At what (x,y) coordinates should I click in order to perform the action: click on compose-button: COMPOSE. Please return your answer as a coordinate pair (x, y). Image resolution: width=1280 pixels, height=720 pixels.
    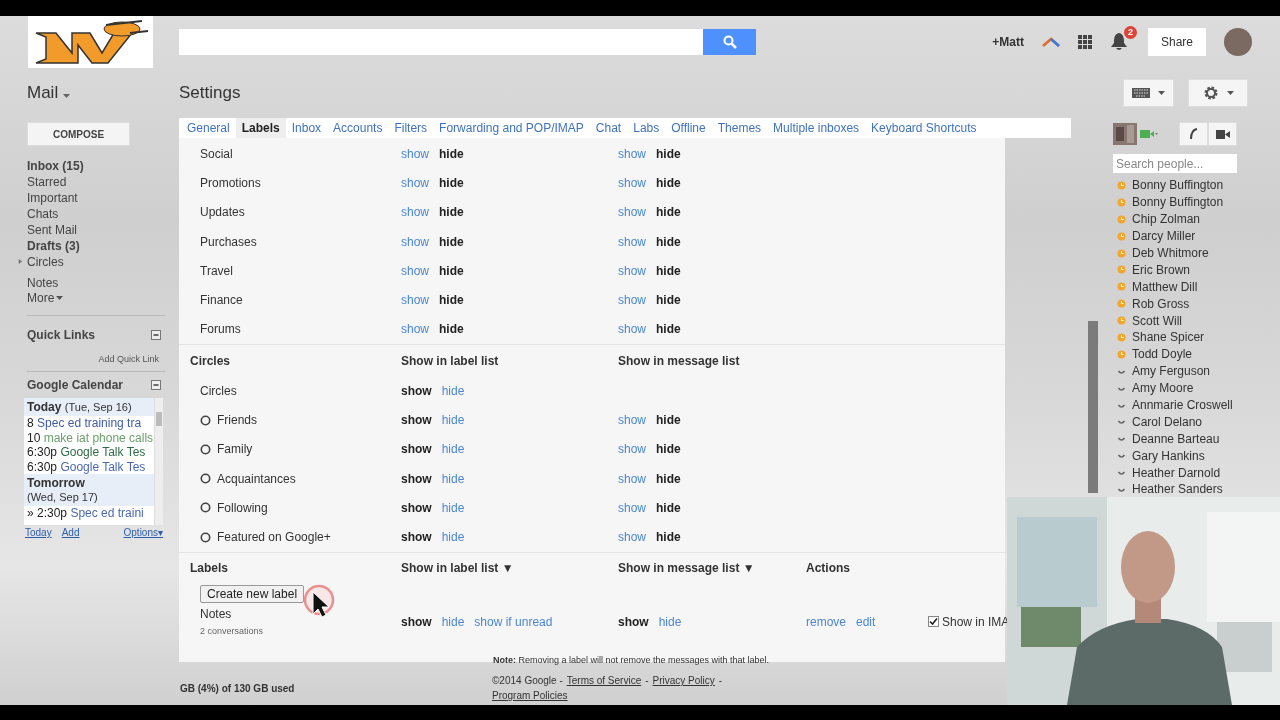
    Looking at the image, I should click on (78, 134).